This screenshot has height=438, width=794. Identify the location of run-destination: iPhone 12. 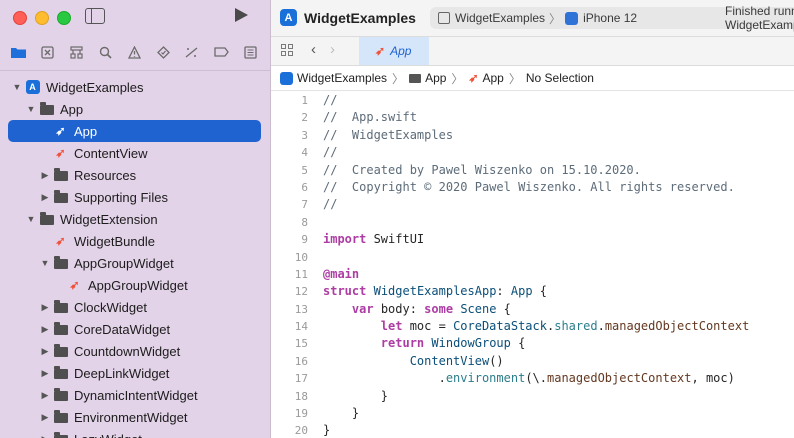
(610, 18).